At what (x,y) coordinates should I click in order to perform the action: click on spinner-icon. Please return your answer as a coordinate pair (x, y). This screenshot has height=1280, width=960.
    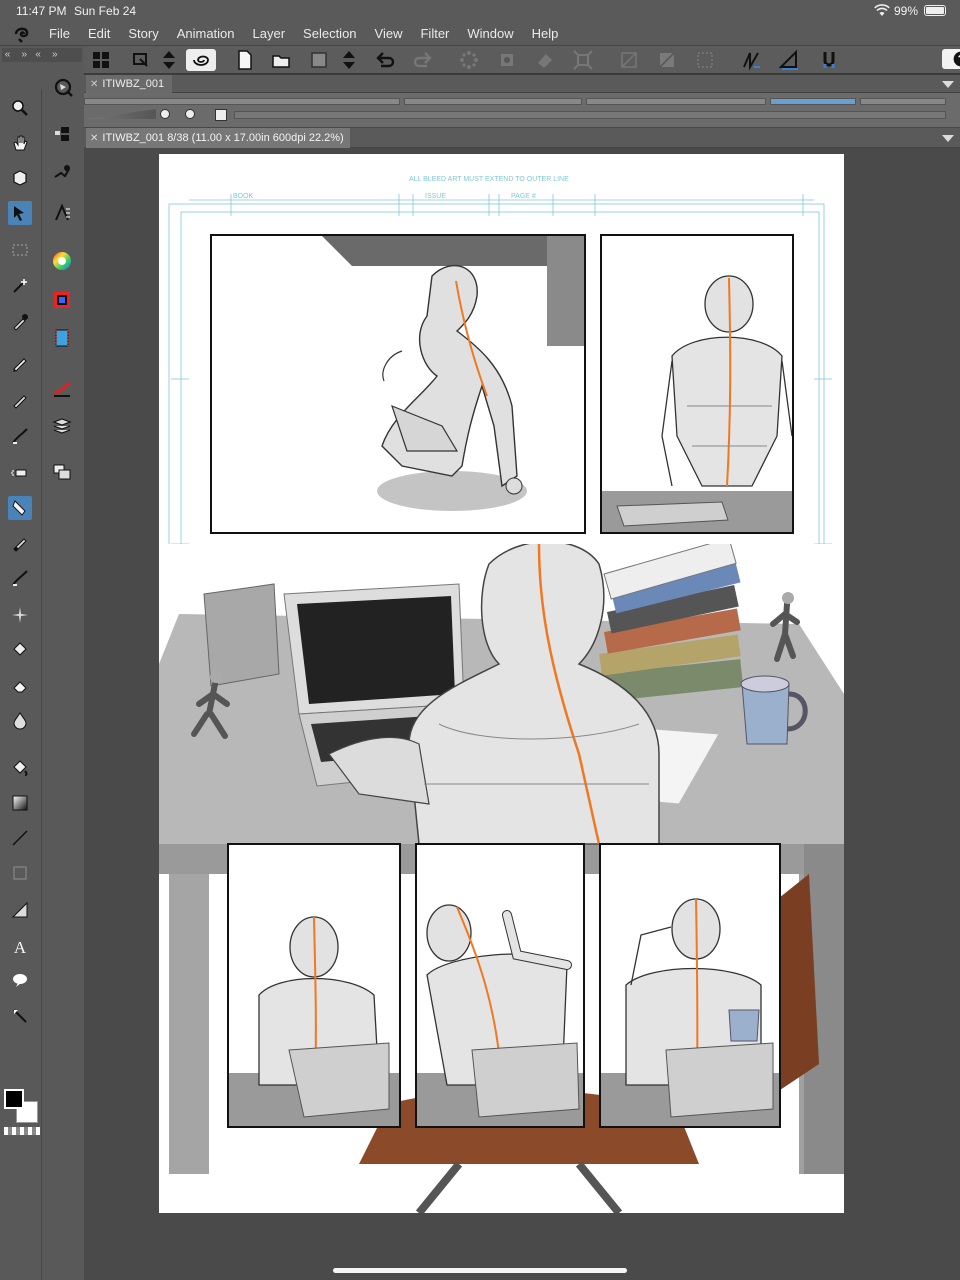
    Looking at the image, I should click on (469, 60).